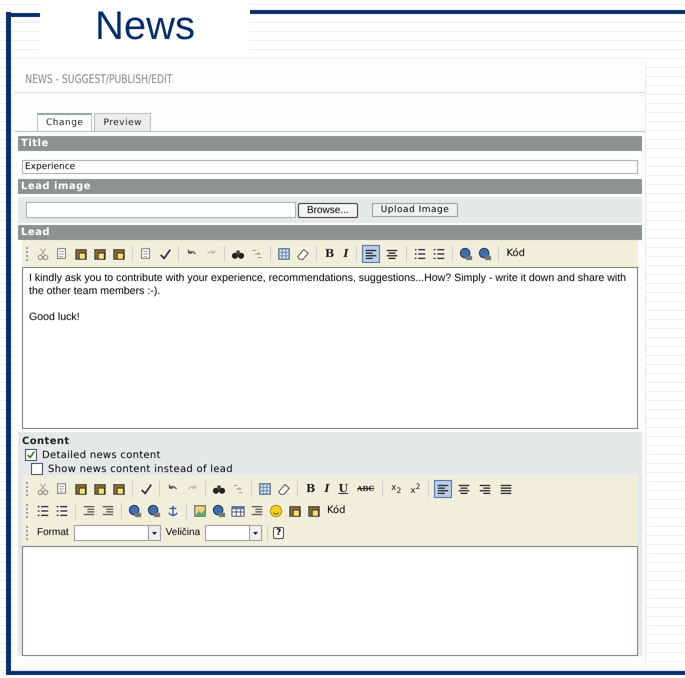 Image resolution: width=685 pixels, height=678 pixels. I want to click on script-button: x$^{2}$, so click(415, 489).